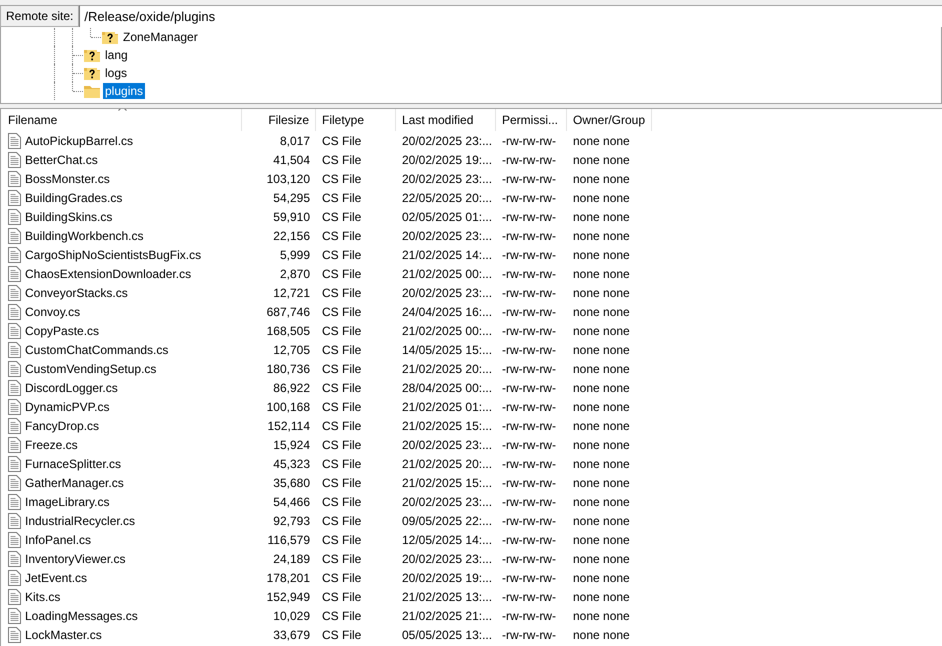  What do you see at coordinates (294, 255) in the screenshot?
I see `table-cell-text: 5,999` at bounding box center [294, 255].